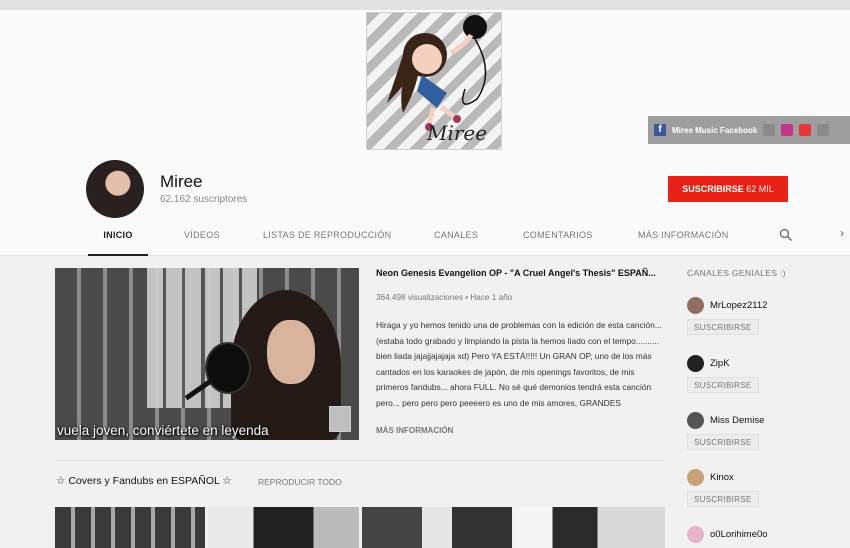 The width and height of the screenshot is (850, 548). Describe the element at coordinates (720, 363) in the screenshot. I see `featured-channel-name: ZipK` at that location.